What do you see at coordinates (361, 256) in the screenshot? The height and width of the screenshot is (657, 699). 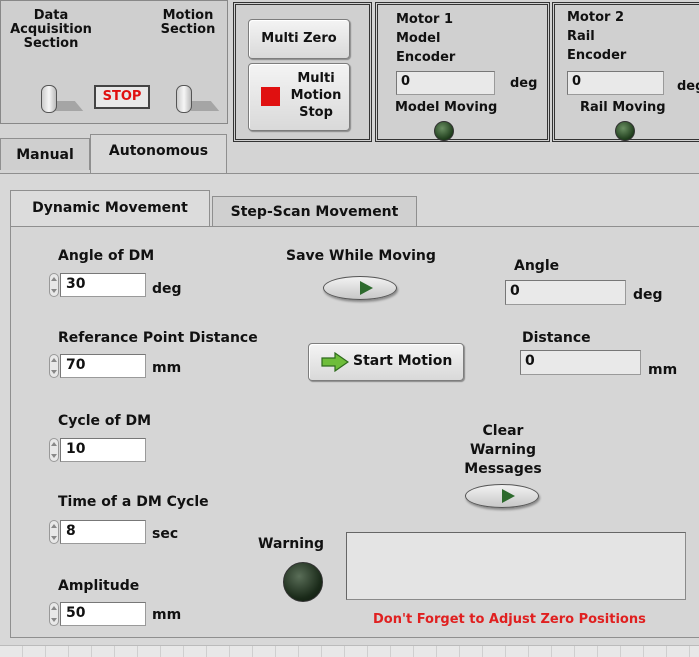 I see `save-while-moving-label: Save While Moving` at bounding box center [361, 256].